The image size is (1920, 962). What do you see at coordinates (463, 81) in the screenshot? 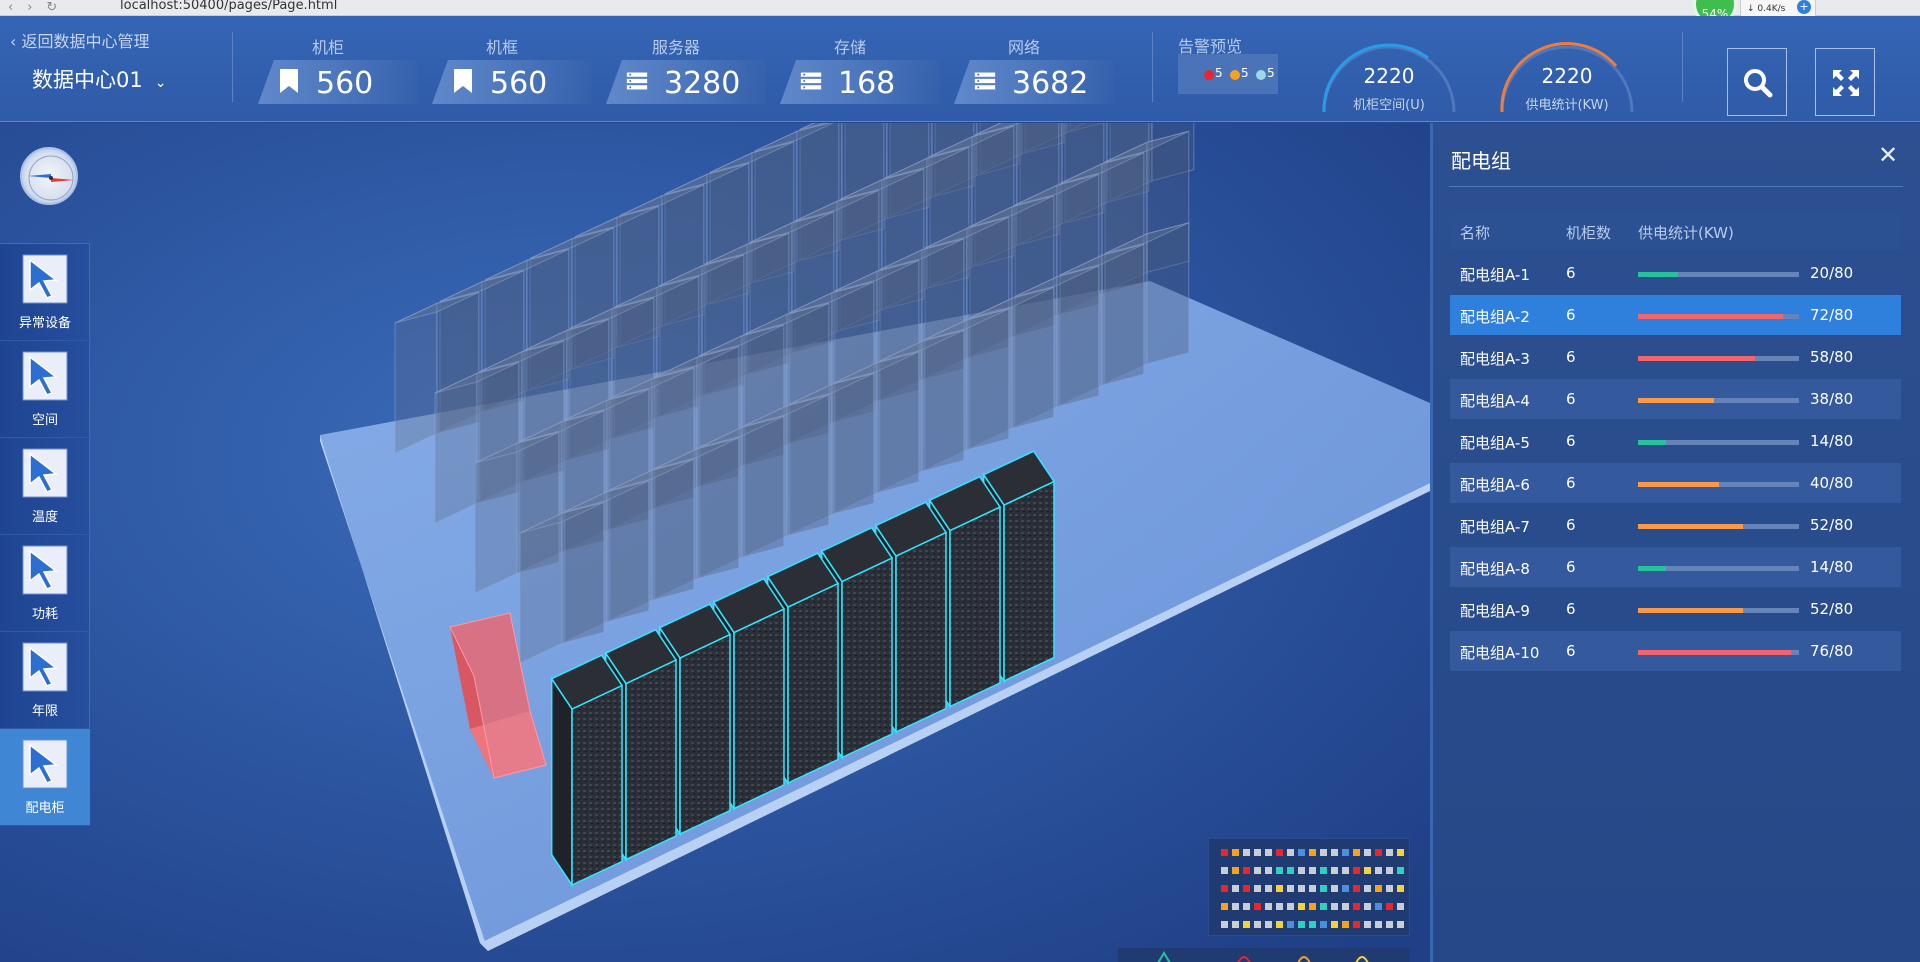
I see `bookmark-icon` at bounding box center [463, 81].